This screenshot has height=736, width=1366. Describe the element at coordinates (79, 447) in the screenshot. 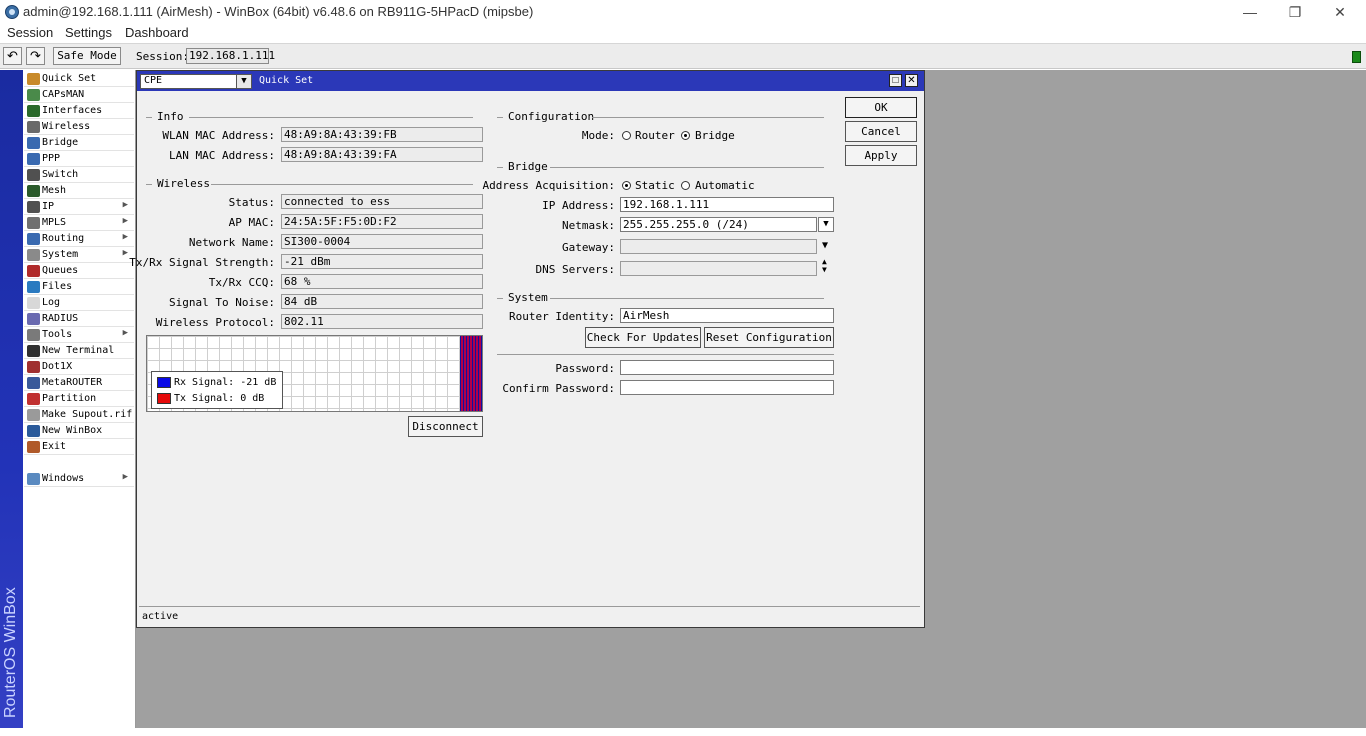

I see `sidebar-item-exit: Exit` at that location.